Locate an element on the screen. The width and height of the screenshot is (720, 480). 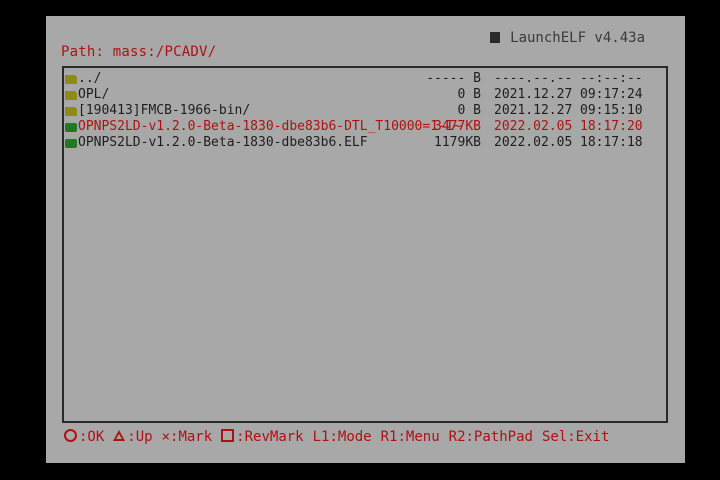
hint-exit: Sel:Exit is located at coordinates (575, 437).